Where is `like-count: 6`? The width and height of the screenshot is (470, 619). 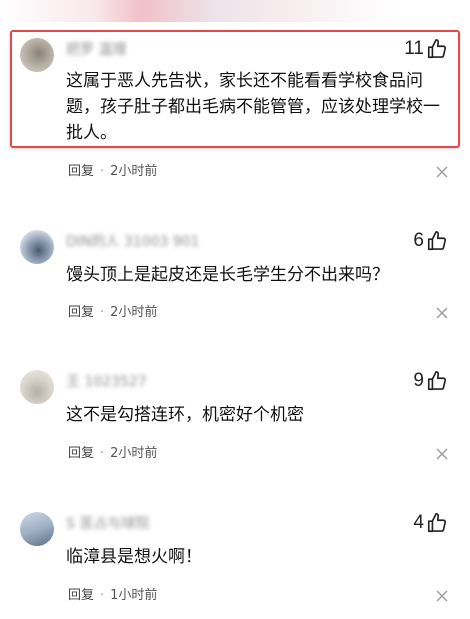 like-count: 6 is located at coordinates (418, 240).